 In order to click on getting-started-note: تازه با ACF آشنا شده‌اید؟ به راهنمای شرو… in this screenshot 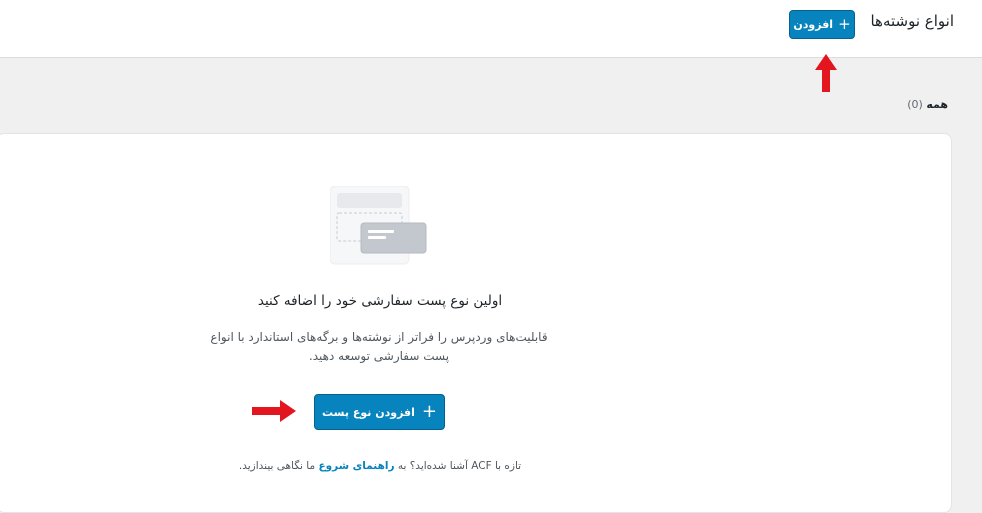, I will do `click(380, 466)`.